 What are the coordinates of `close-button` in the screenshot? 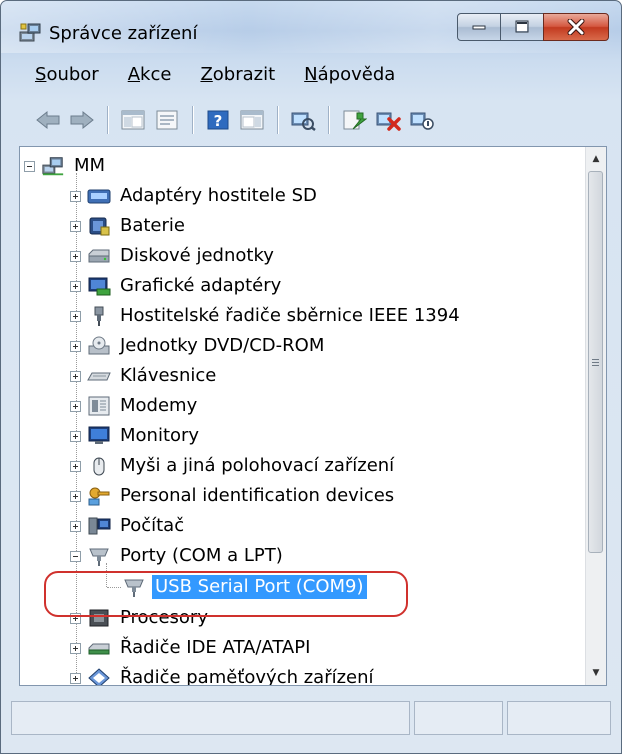 It's located at (576, 27).